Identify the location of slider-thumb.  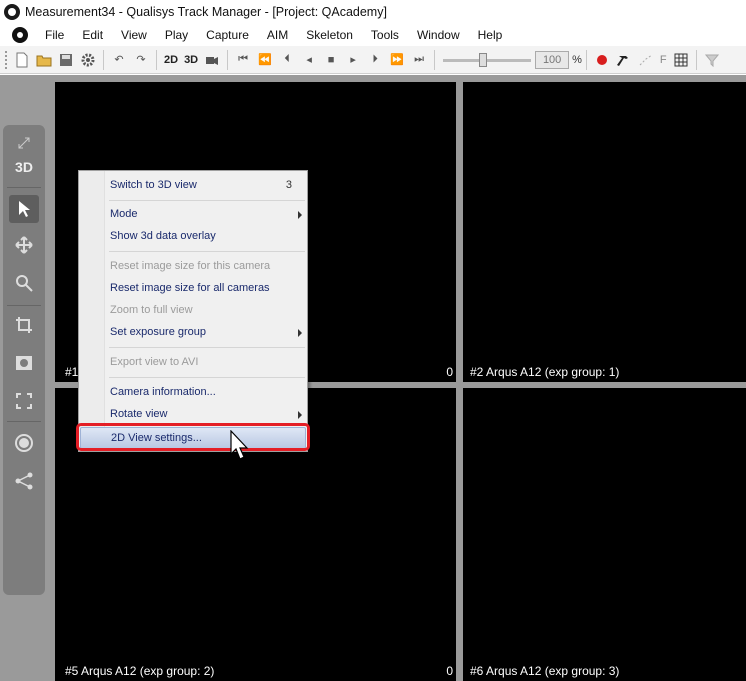
(483, 59).